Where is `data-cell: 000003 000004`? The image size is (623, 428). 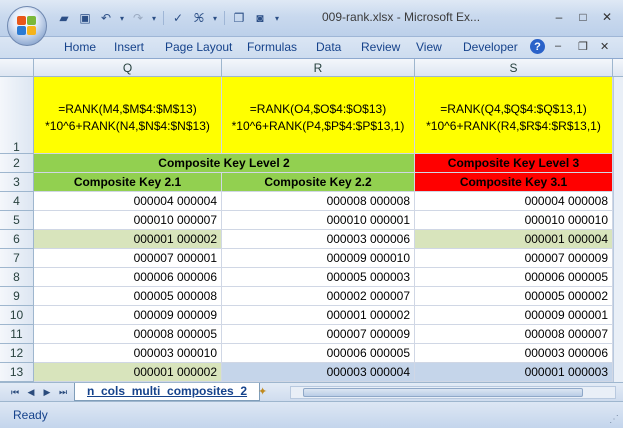
data-cell: 000003 000004 is located at coordinates (318, 372).